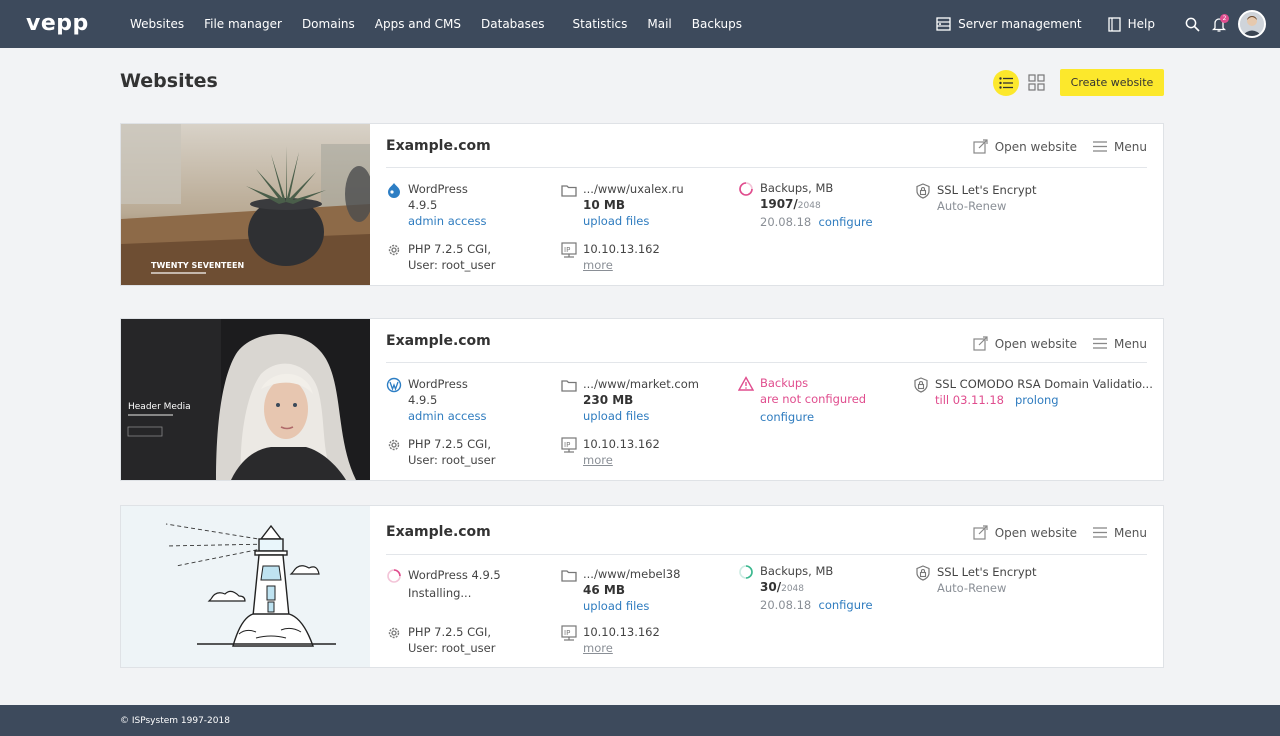 The height and width of the screenshot is (736, 1280). I want to click on website-thumbnail, so click(245, 586).